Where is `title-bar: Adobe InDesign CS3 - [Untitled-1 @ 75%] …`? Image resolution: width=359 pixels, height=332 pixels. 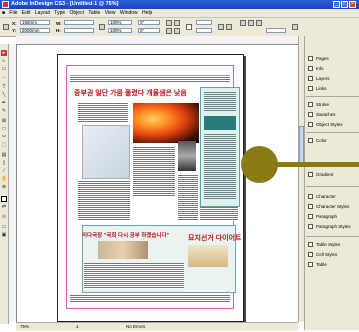
title-bar: Adobe InDesign CS3 - [Untitled-1 @ 75%] … is located at coordinates (179, 4).